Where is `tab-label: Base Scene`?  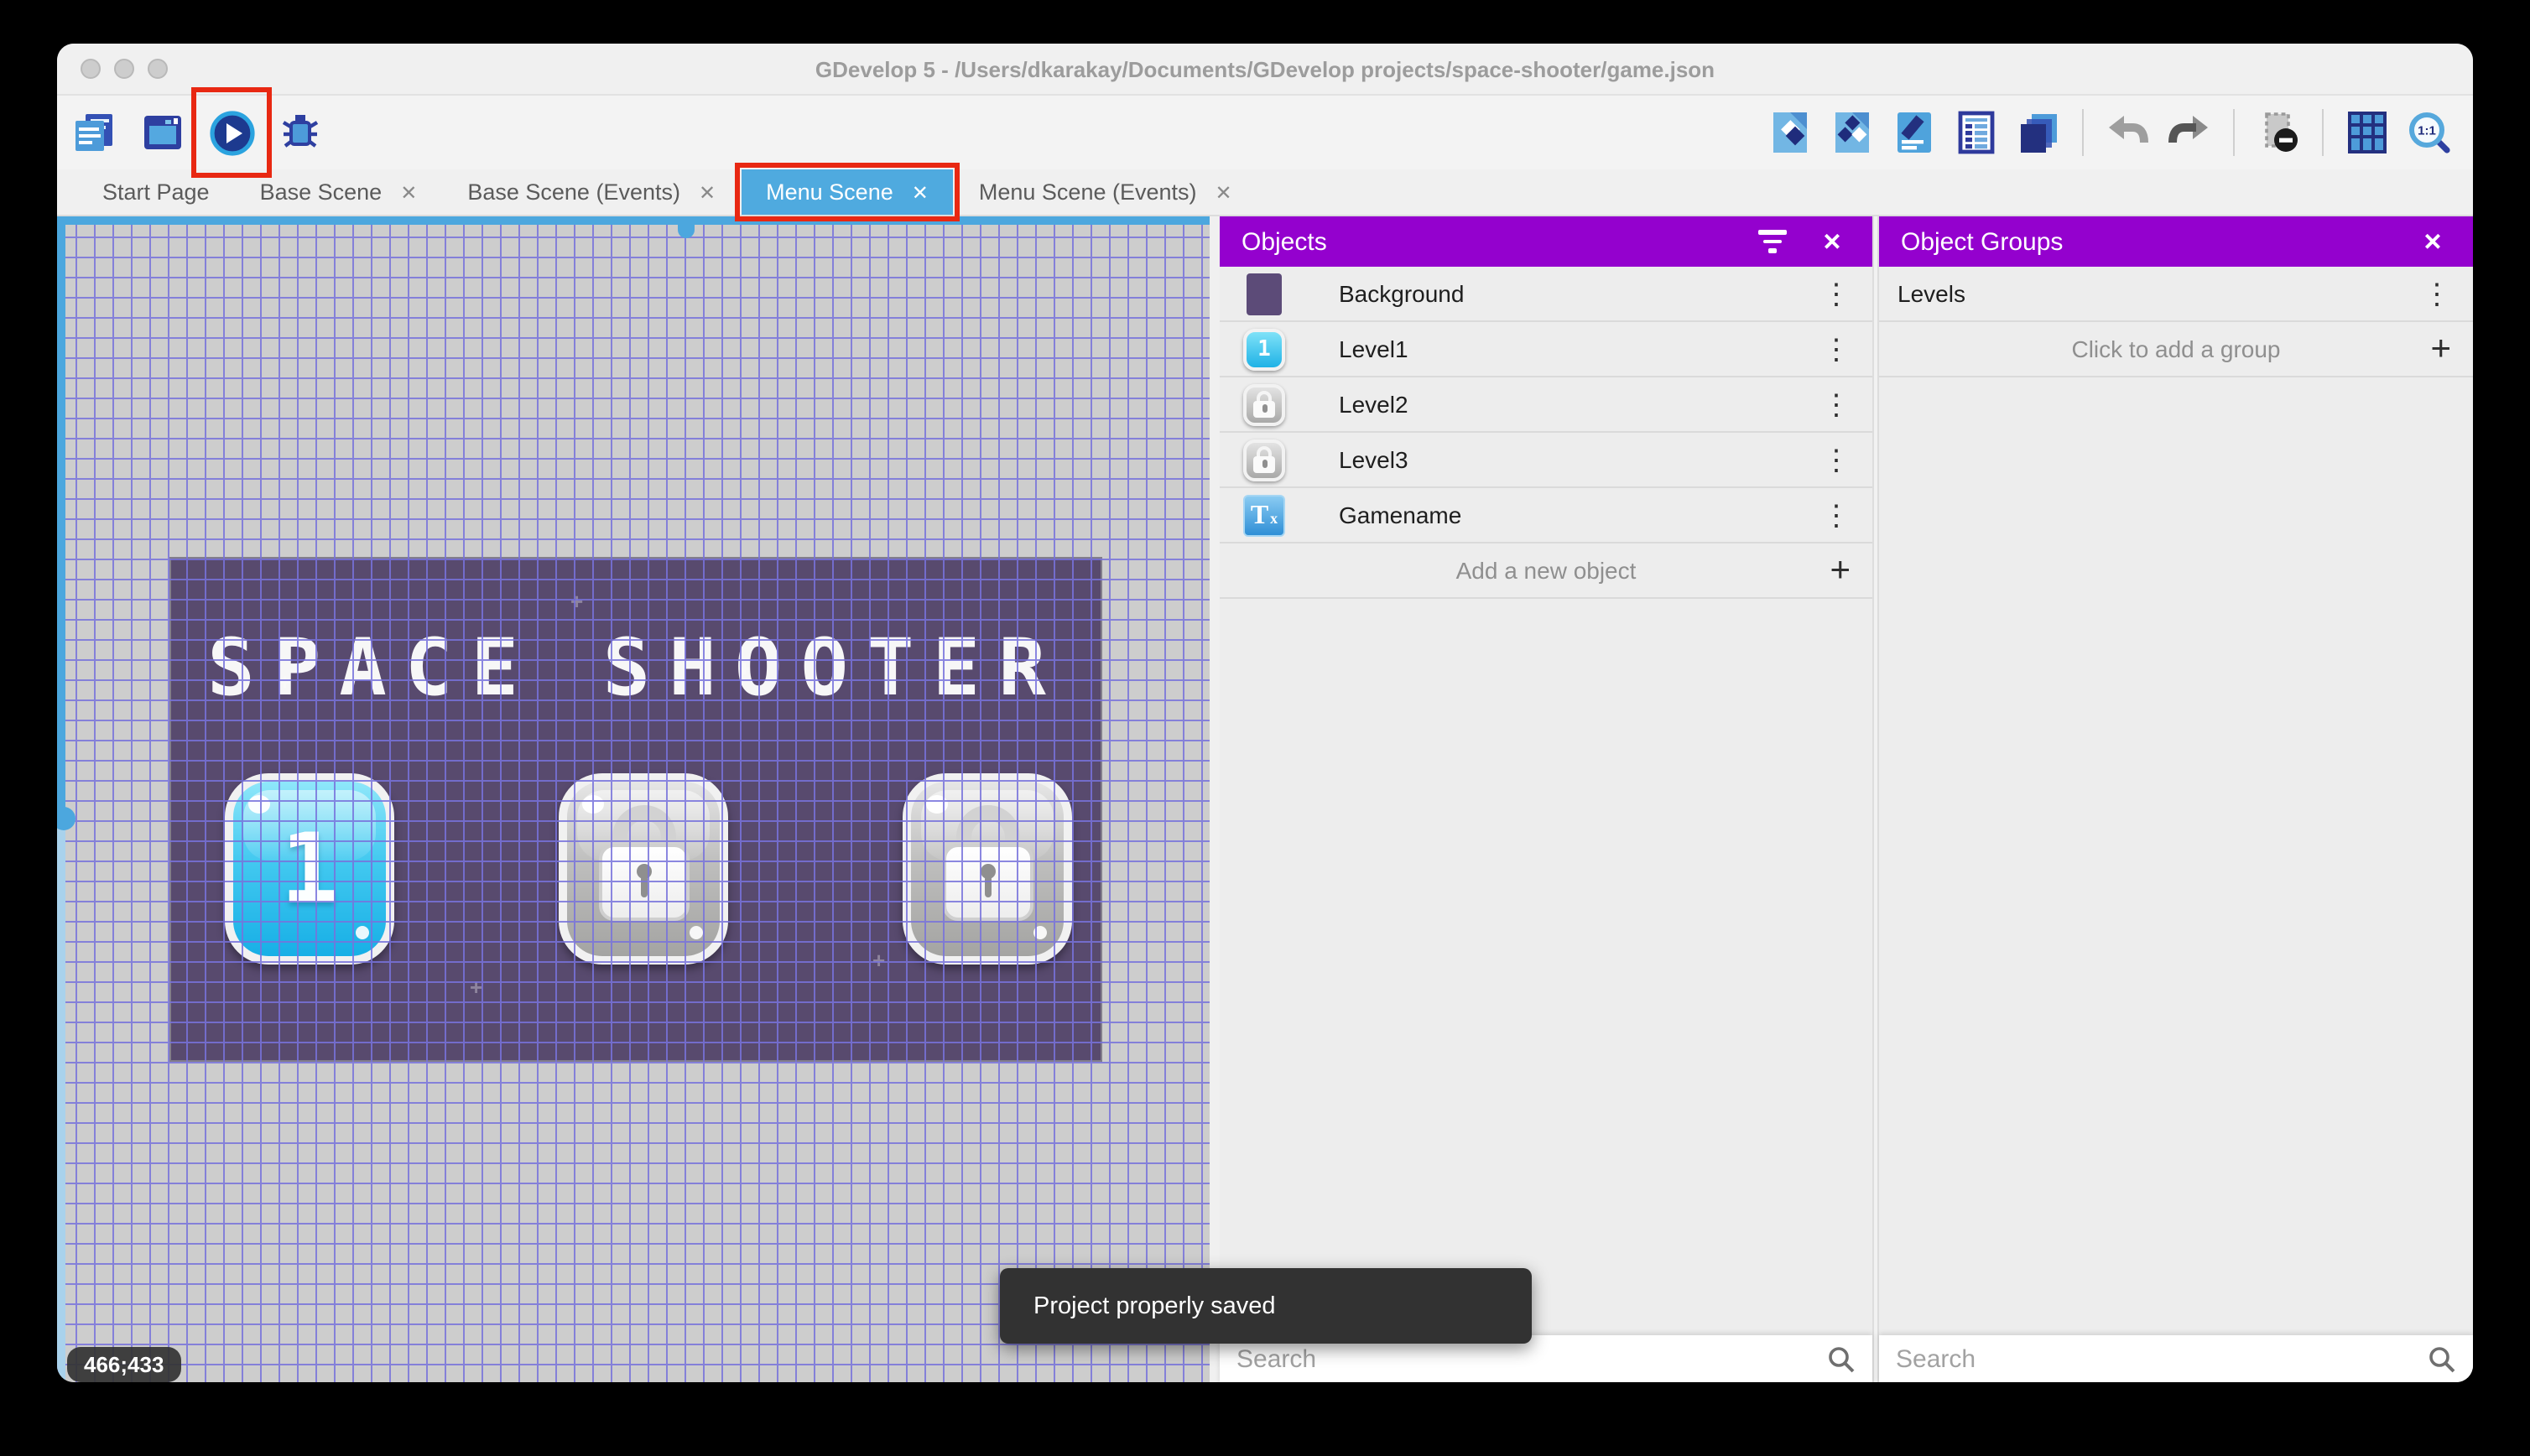
tab-label: Base Scene is located at coordinates (321, 192).